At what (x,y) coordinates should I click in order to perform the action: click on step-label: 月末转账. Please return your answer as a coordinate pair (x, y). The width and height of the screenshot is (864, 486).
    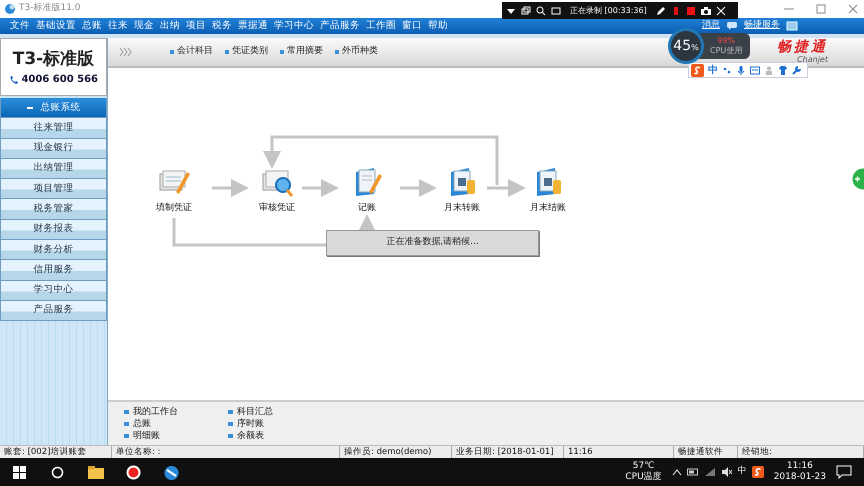
    Looking at the image, I should click on (462, 209).